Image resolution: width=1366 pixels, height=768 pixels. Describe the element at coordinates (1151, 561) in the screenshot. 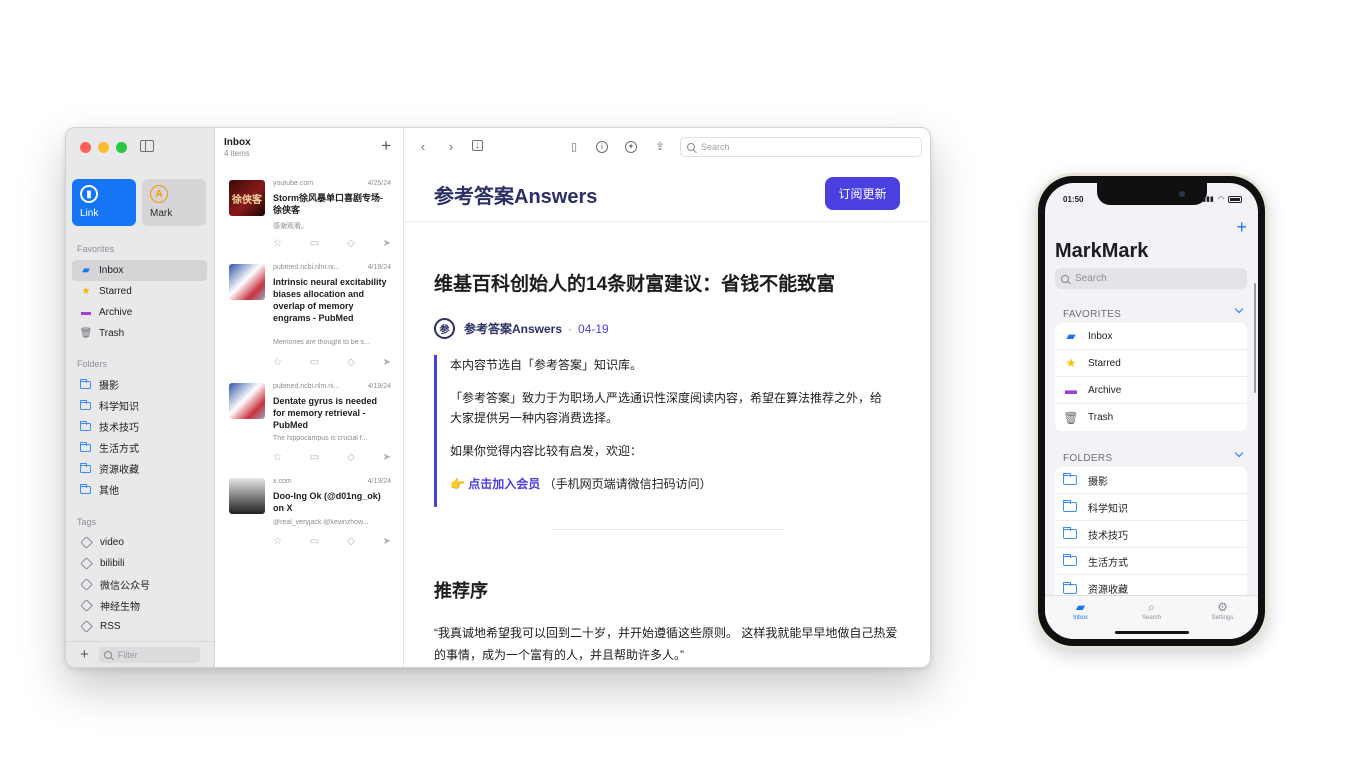

I see `folder-item: 生活方式` at that location.